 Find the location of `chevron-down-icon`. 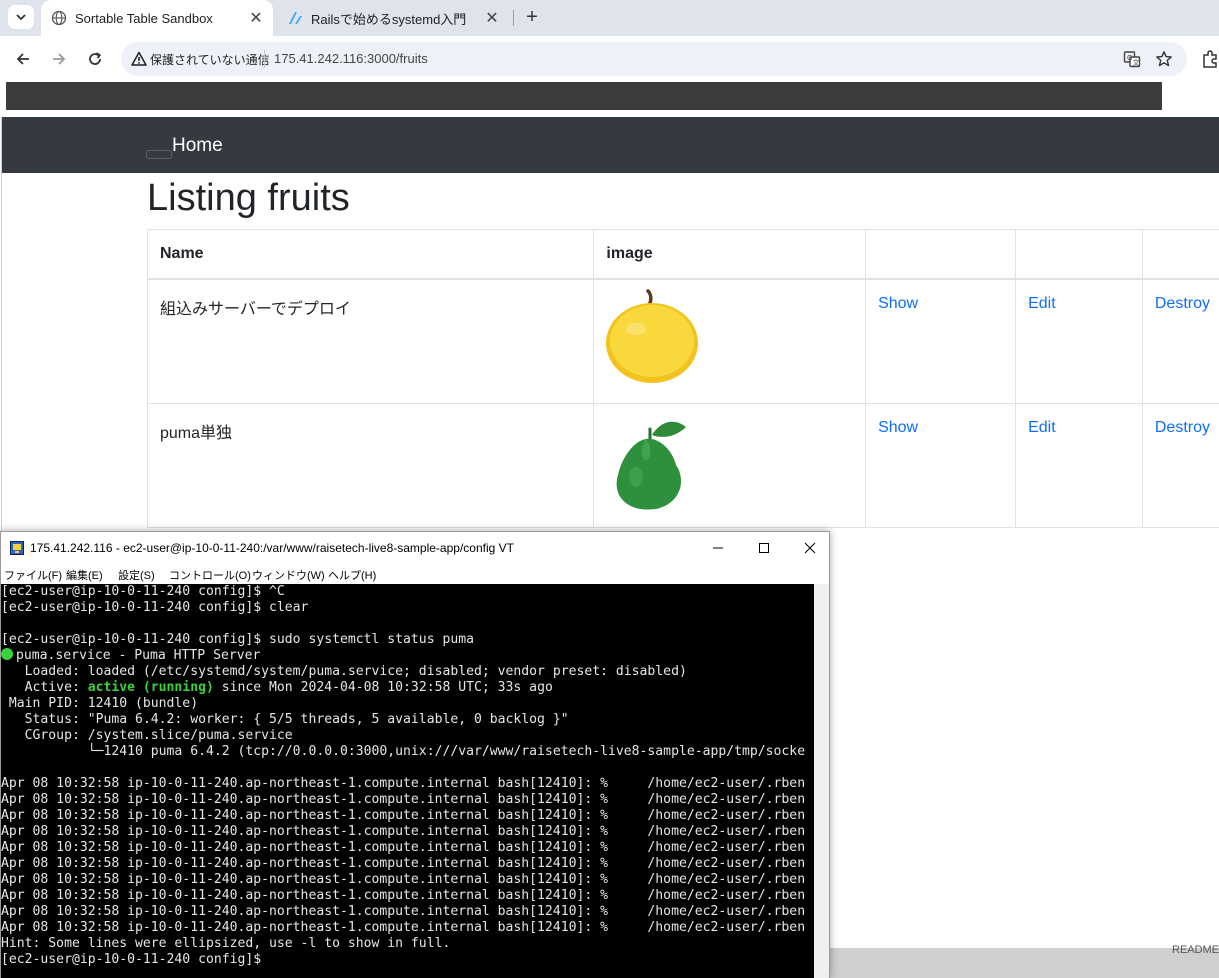

chevron-down-icon is located at coordinates (21, 17).